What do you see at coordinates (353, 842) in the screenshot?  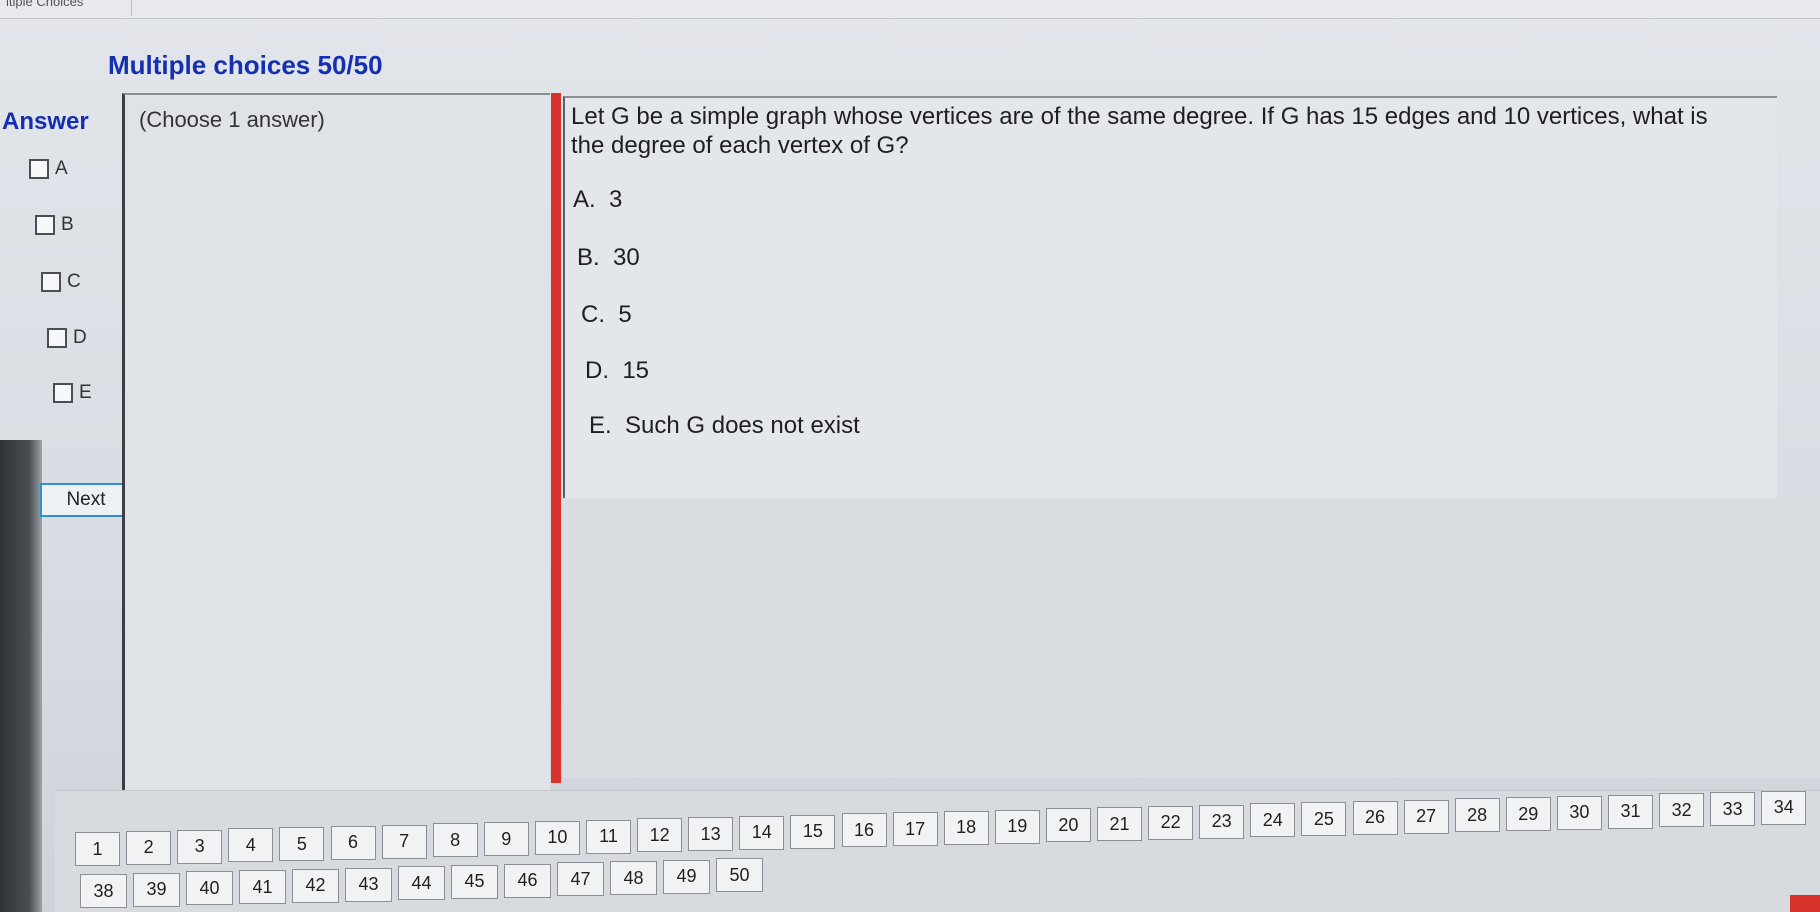 I see `question-number-button: 6` at bounding box center [353, 842].